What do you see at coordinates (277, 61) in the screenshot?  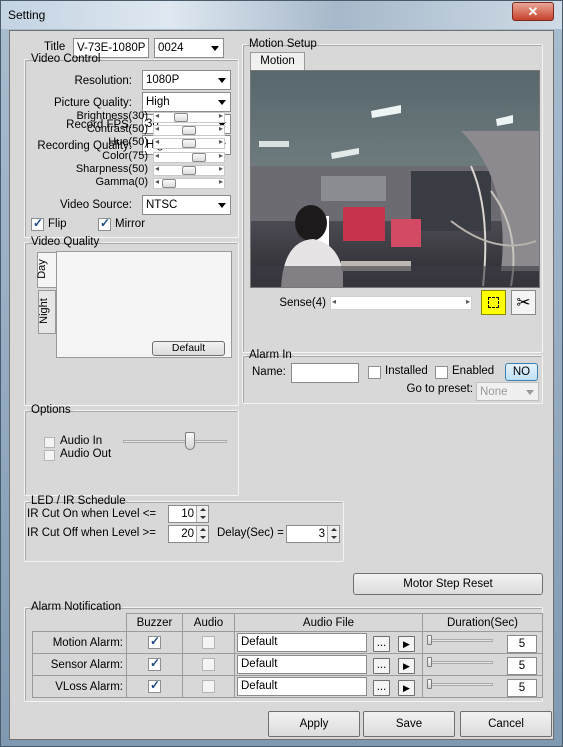 I see `tab-motion: Motion` at bounding box center [277, 61].